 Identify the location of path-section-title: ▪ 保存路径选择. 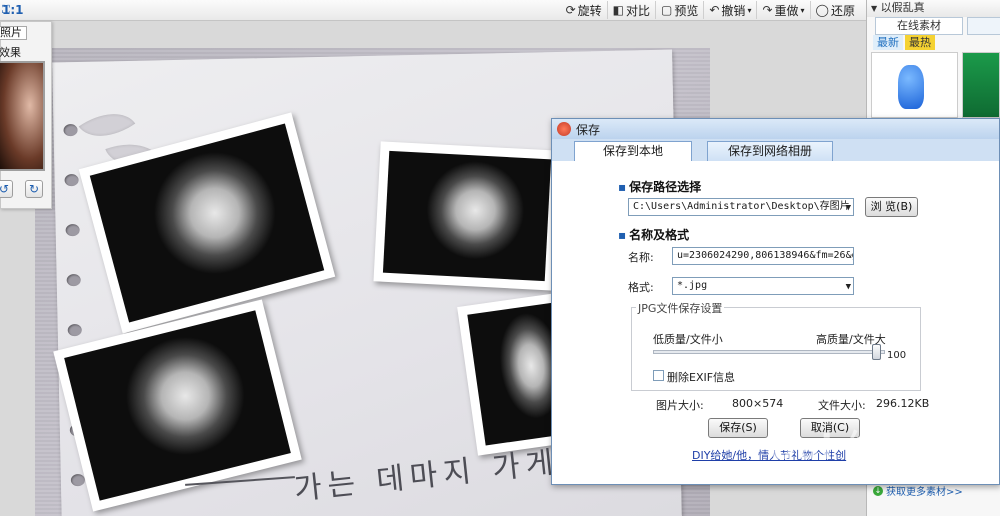
(660, 187).